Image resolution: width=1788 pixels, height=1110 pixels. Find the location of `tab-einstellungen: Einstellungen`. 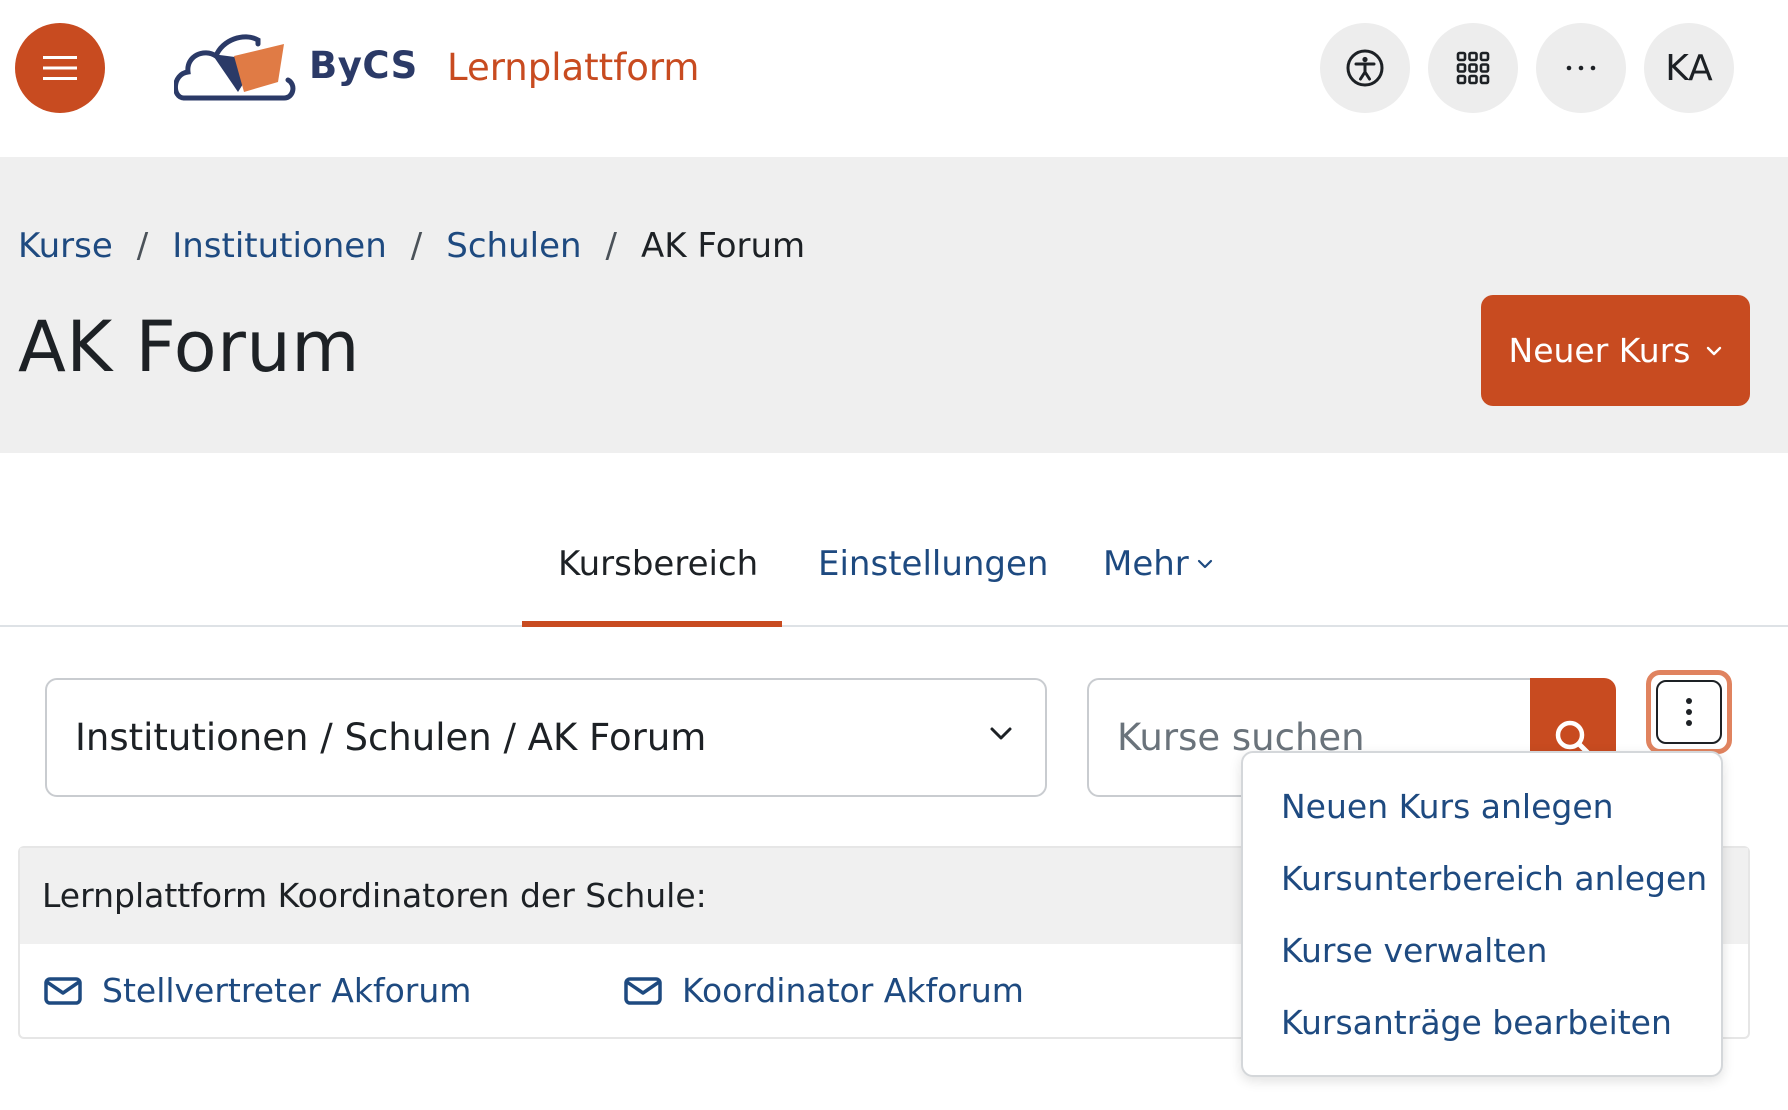

tab-einstellungen: Einstellungen is located at coordinates (933, 564).